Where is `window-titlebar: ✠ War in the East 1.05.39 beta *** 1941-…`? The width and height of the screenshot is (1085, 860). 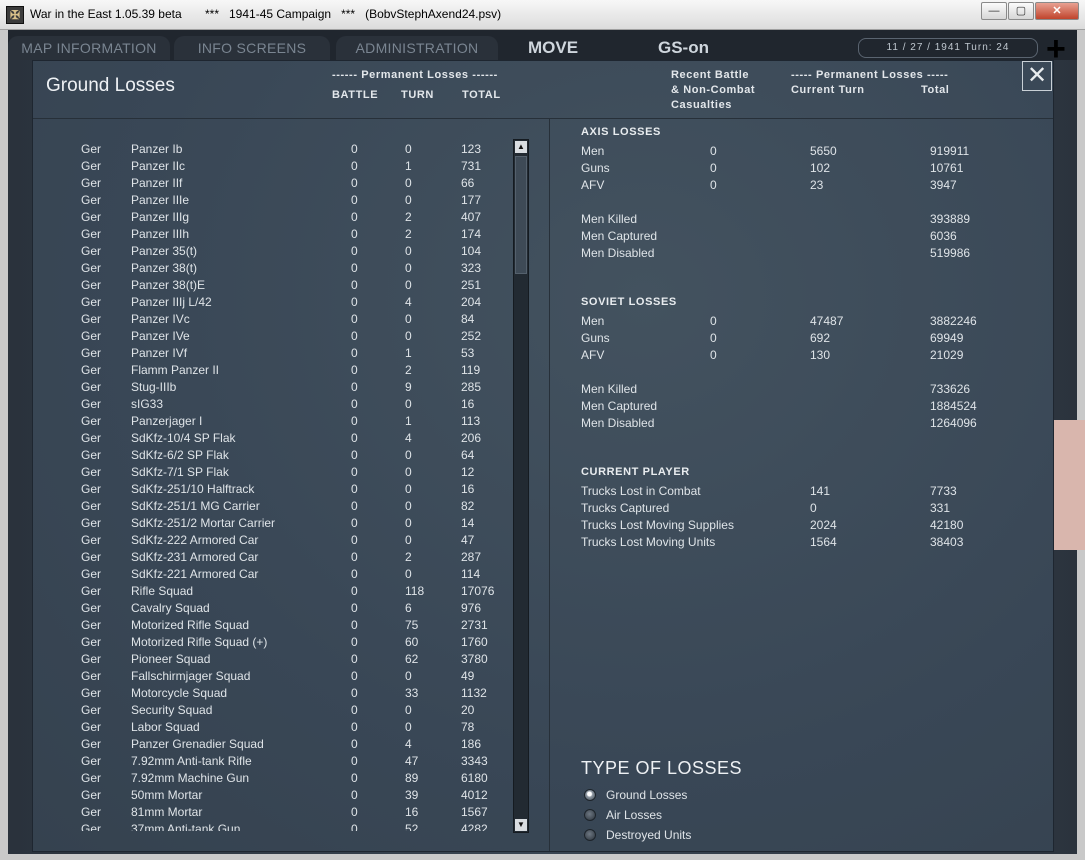
window-titlebar: ✠ War in the East 1.05.39 beta *** 1941-… is located at coordinates (542, 15).